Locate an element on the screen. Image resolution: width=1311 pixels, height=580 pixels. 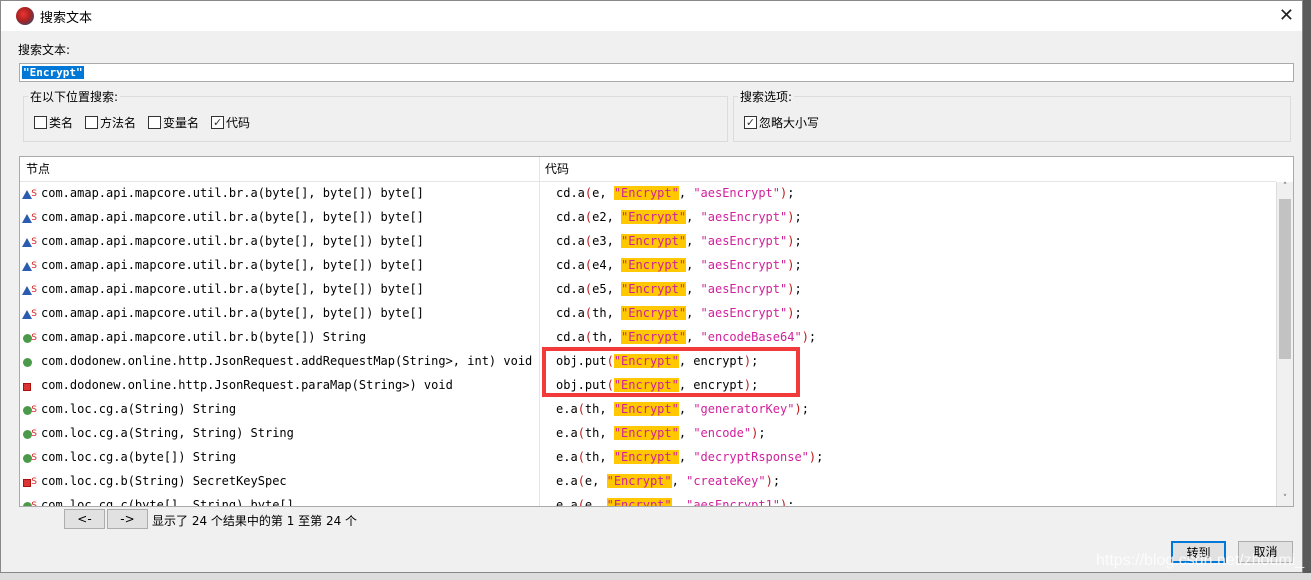
dialog-title: 搜索文本 is located at coordinates (66, 18).